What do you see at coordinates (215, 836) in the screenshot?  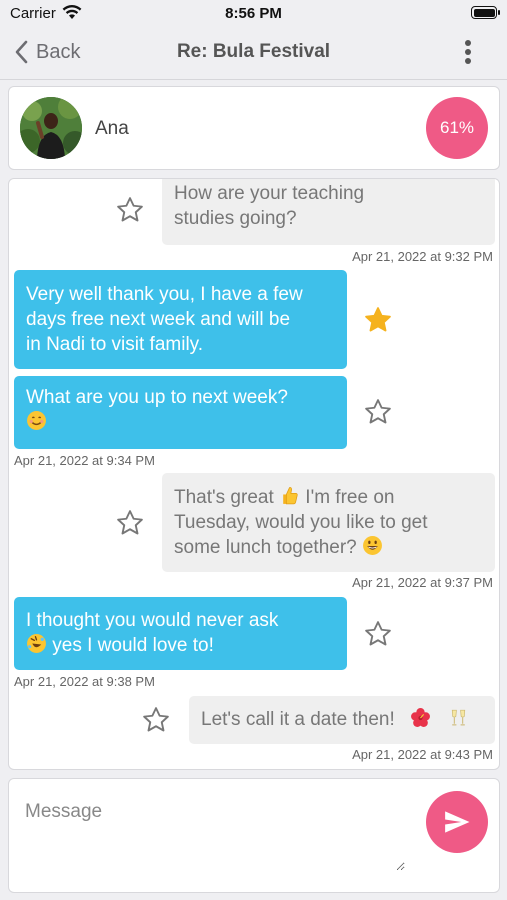 I see `message-input` at bounding box center [215, 836].